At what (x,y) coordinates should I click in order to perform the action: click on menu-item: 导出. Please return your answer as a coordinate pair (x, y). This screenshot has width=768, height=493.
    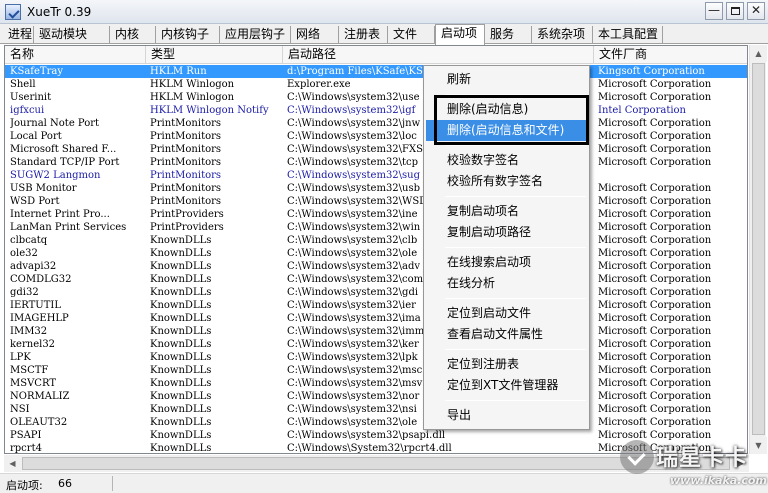
    Looking at the image, I should click on (507, 415).